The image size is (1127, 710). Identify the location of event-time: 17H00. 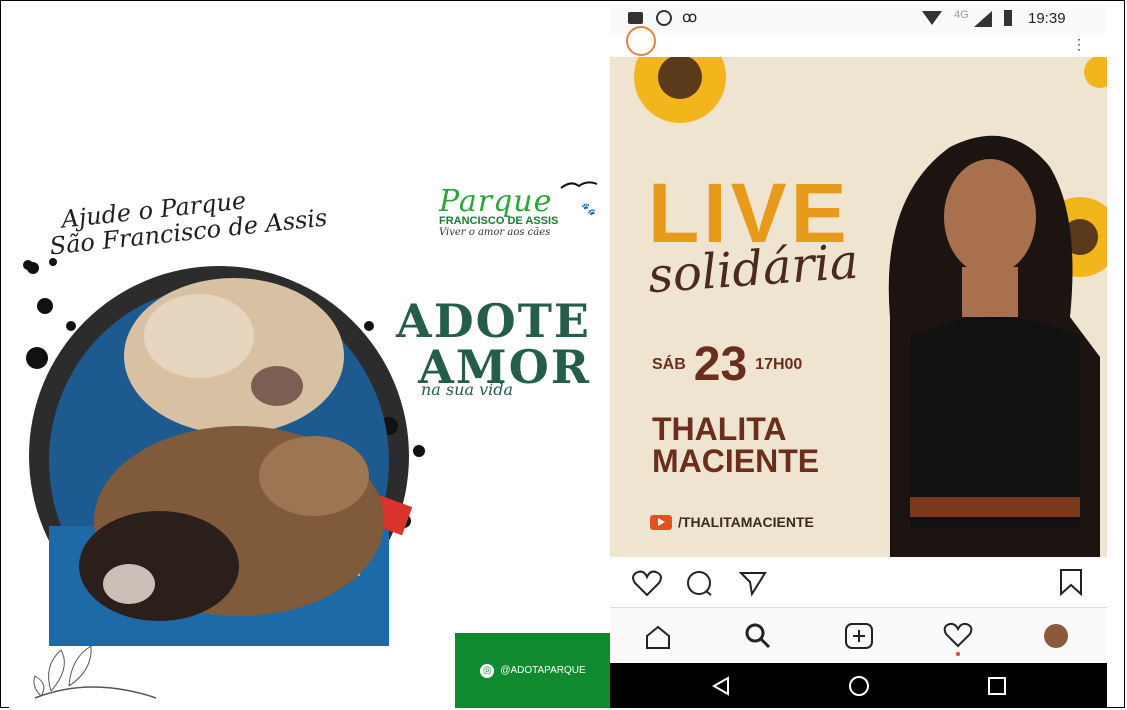
(779, 364).